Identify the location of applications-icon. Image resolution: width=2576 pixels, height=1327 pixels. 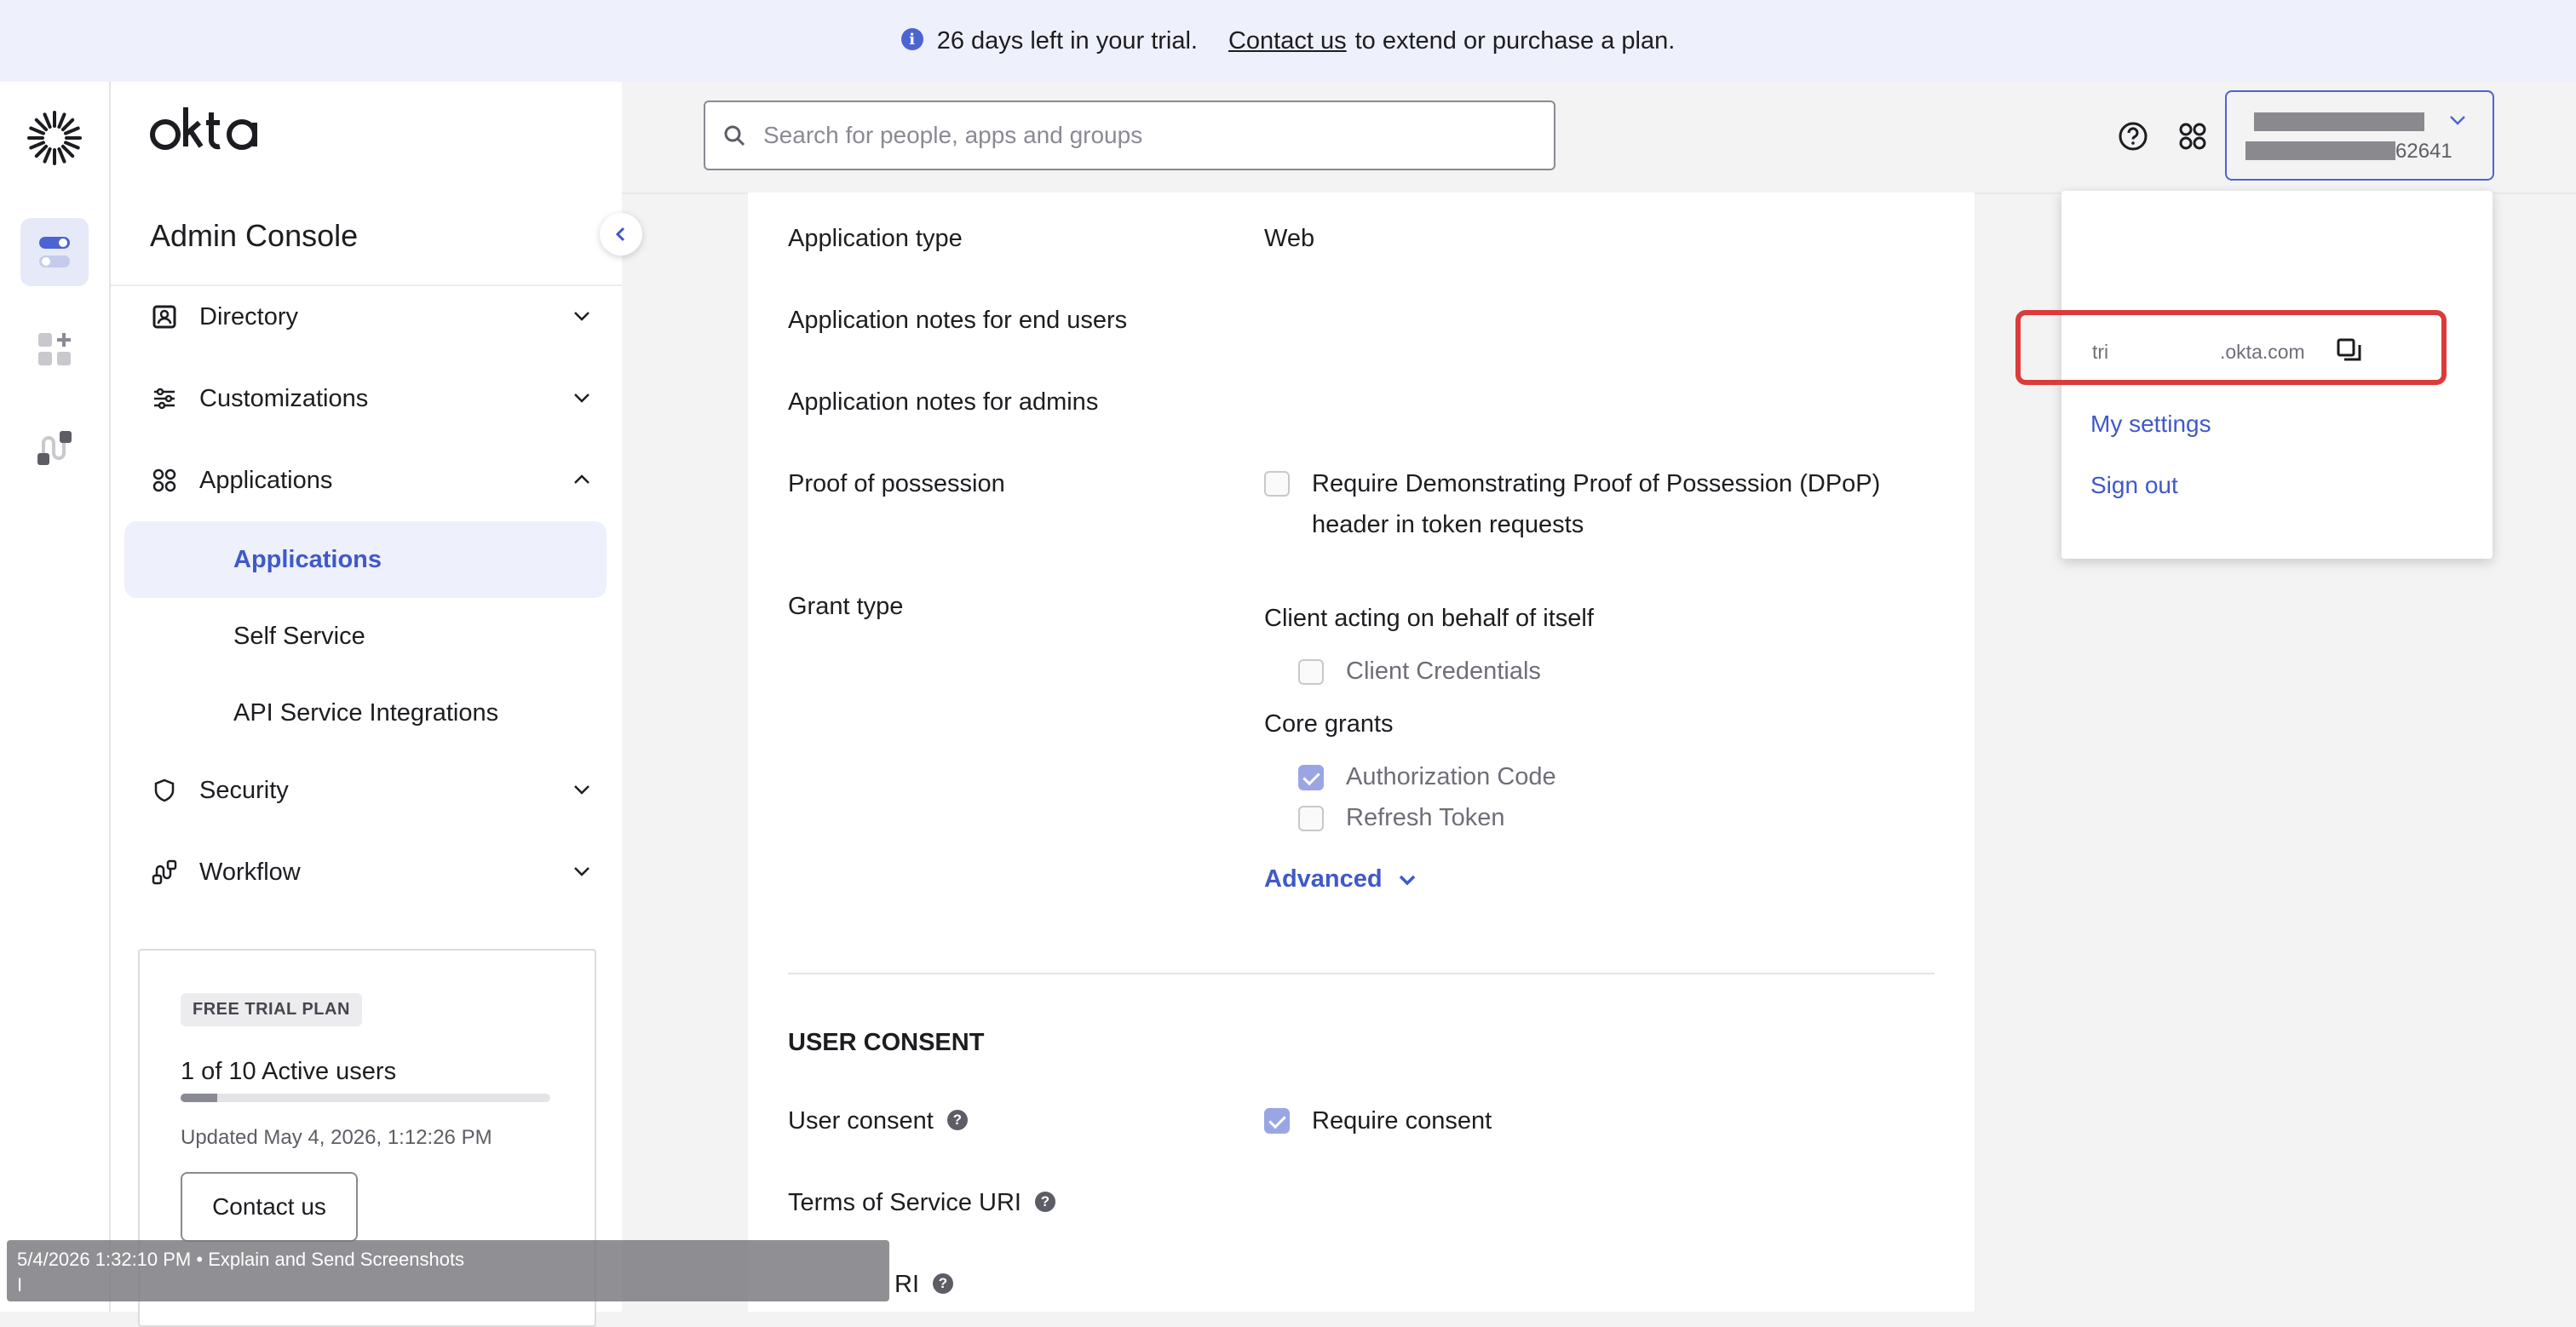
(165, 480).